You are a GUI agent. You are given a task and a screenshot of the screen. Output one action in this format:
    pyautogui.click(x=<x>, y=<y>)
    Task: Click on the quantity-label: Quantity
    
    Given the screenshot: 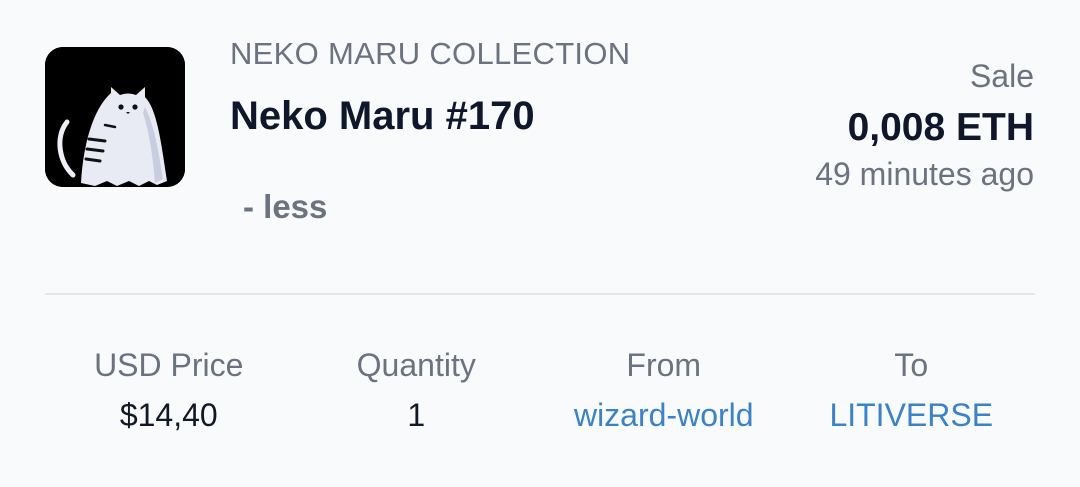 What is the action you would take?
    pyautogui.click(x=416, y=365)
    